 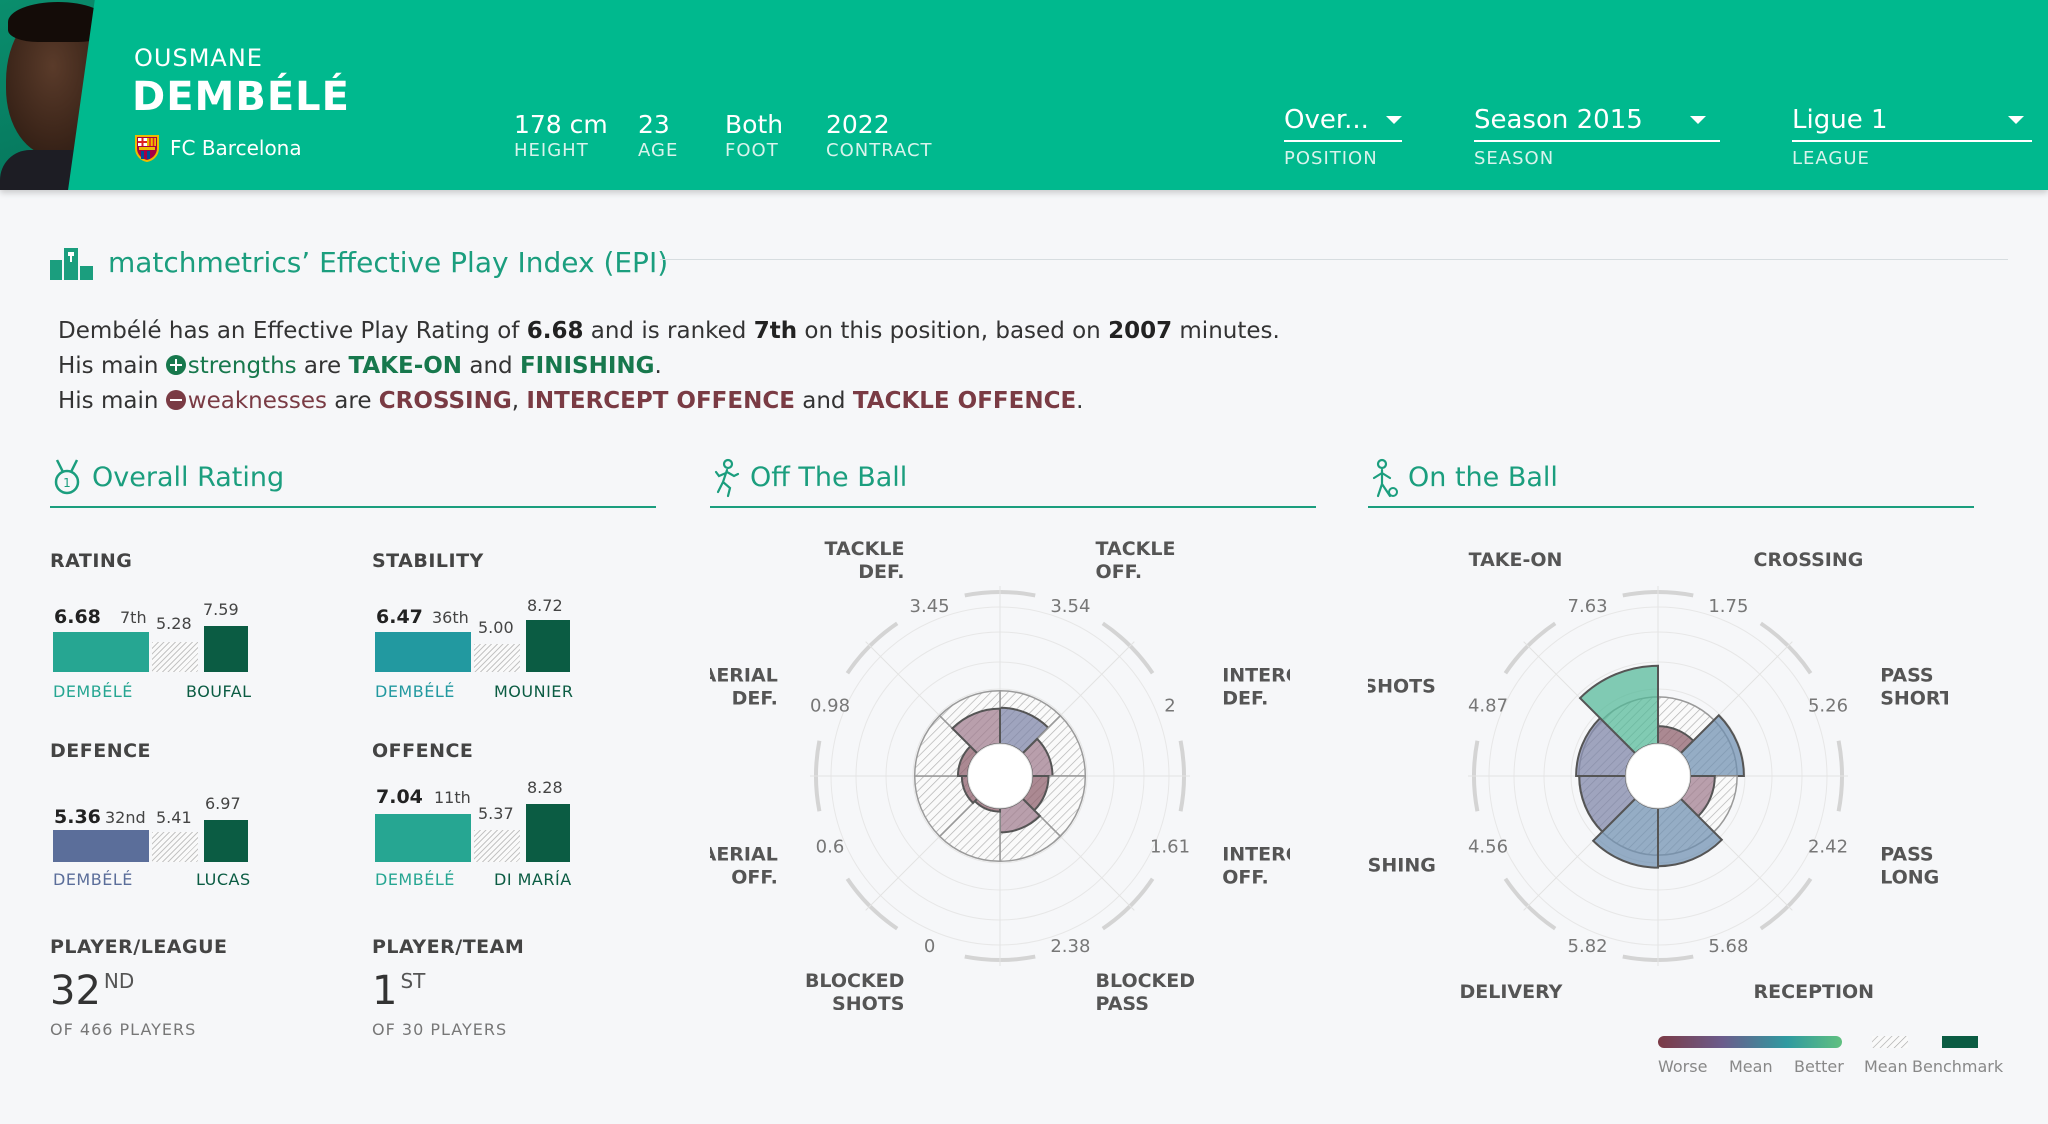 I want to click on section-overall-rating: 1 Overall Rating, so click(x=353, y=483).